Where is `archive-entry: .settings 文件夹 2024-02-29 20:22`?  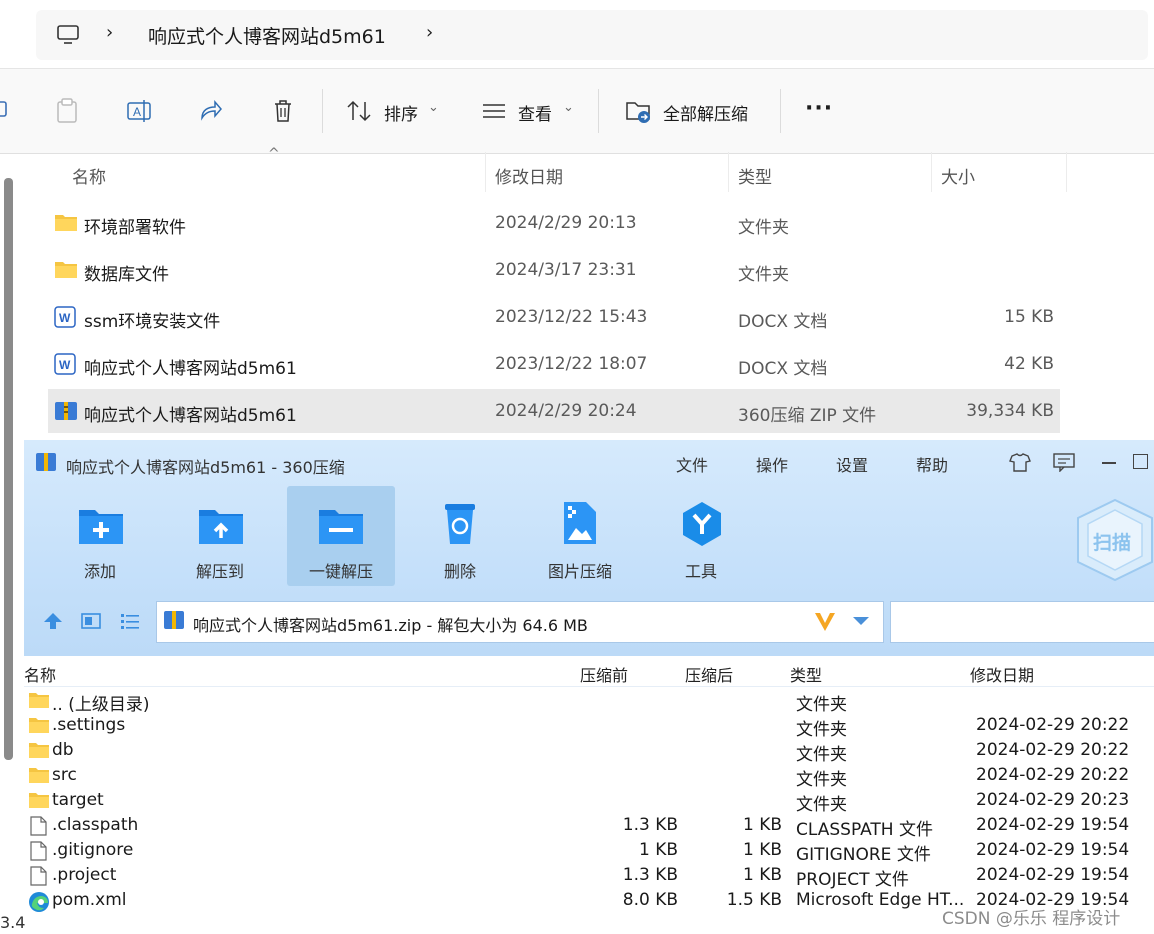 archive-entry: .settings 文件夹 2024-02-29 20:22 is located at coordinates (589, 726).